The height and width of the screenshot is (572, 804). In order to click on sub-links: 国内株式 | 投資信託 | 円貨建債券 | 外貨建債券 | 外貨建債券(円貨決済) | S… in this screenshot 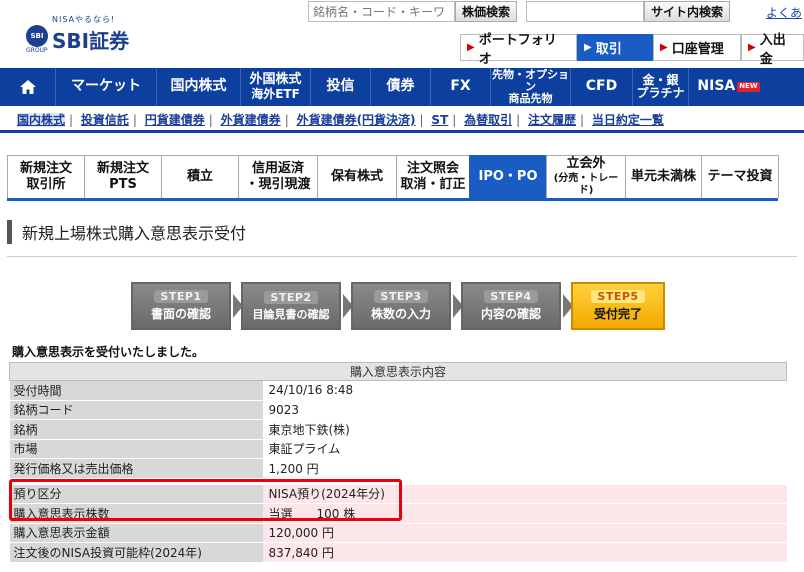, I will do `click(340, 120)`.